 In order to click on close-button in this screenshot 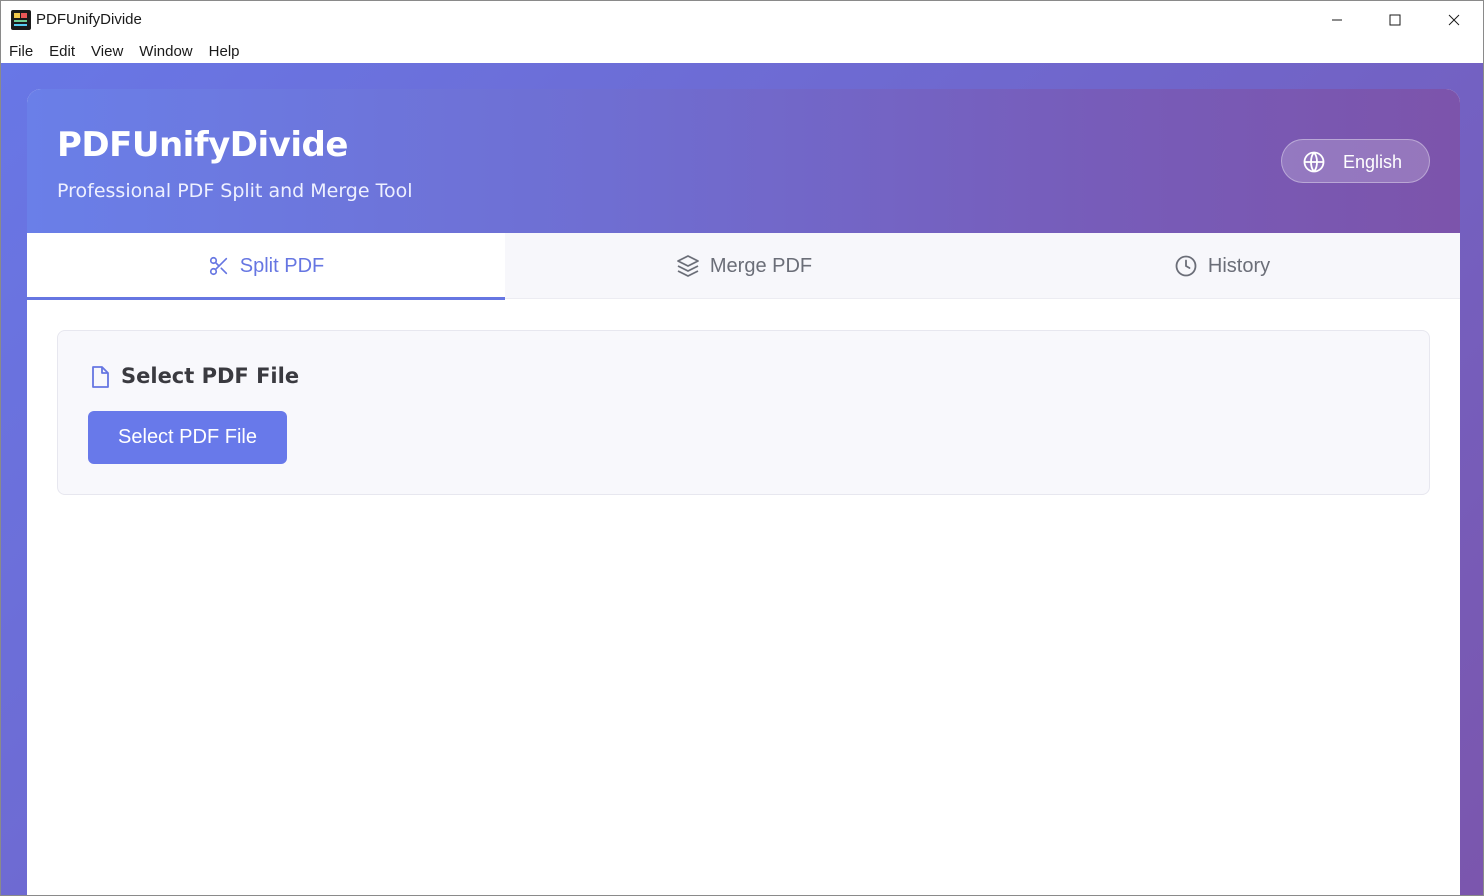, I will do `click(1454, 20)`.